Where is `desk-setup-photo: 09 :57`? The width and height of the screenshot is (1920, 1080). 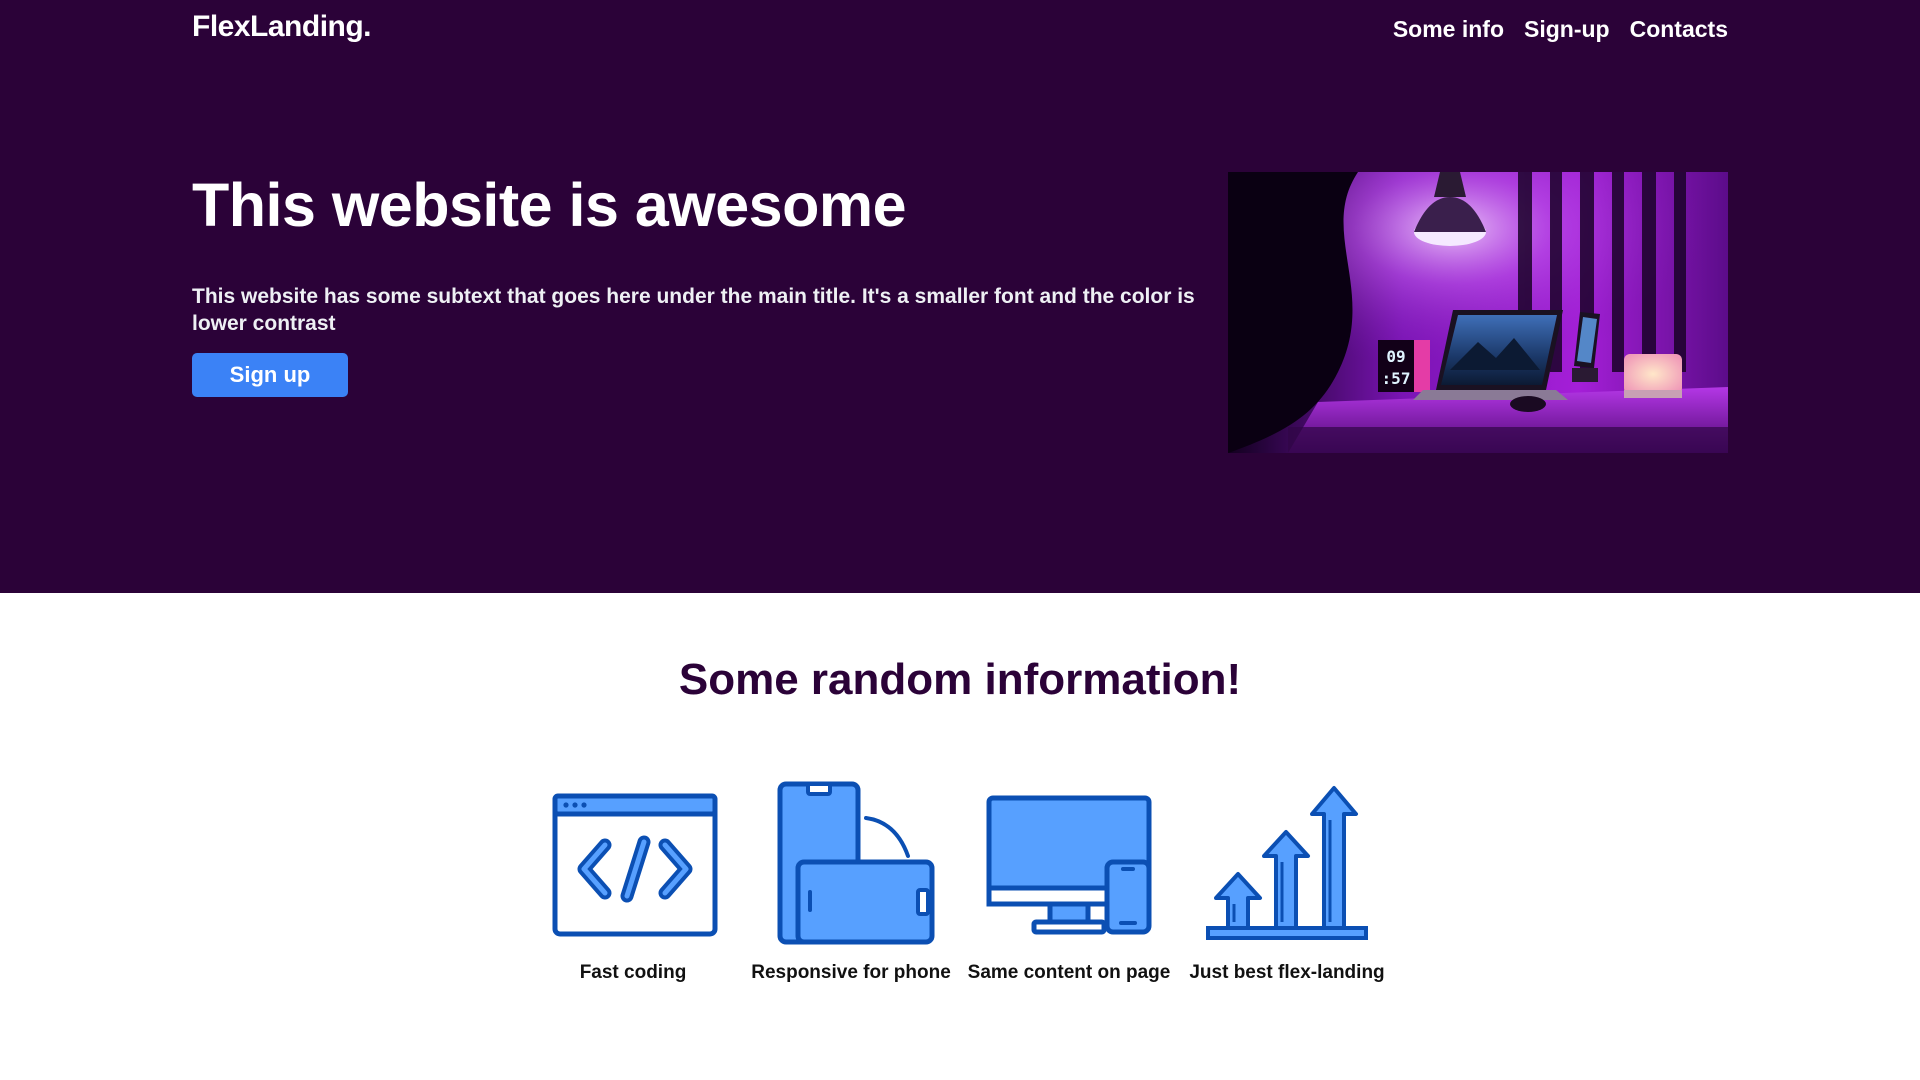 desk-setup-photo: 09 :57 is located at coordinates (1478, 312).